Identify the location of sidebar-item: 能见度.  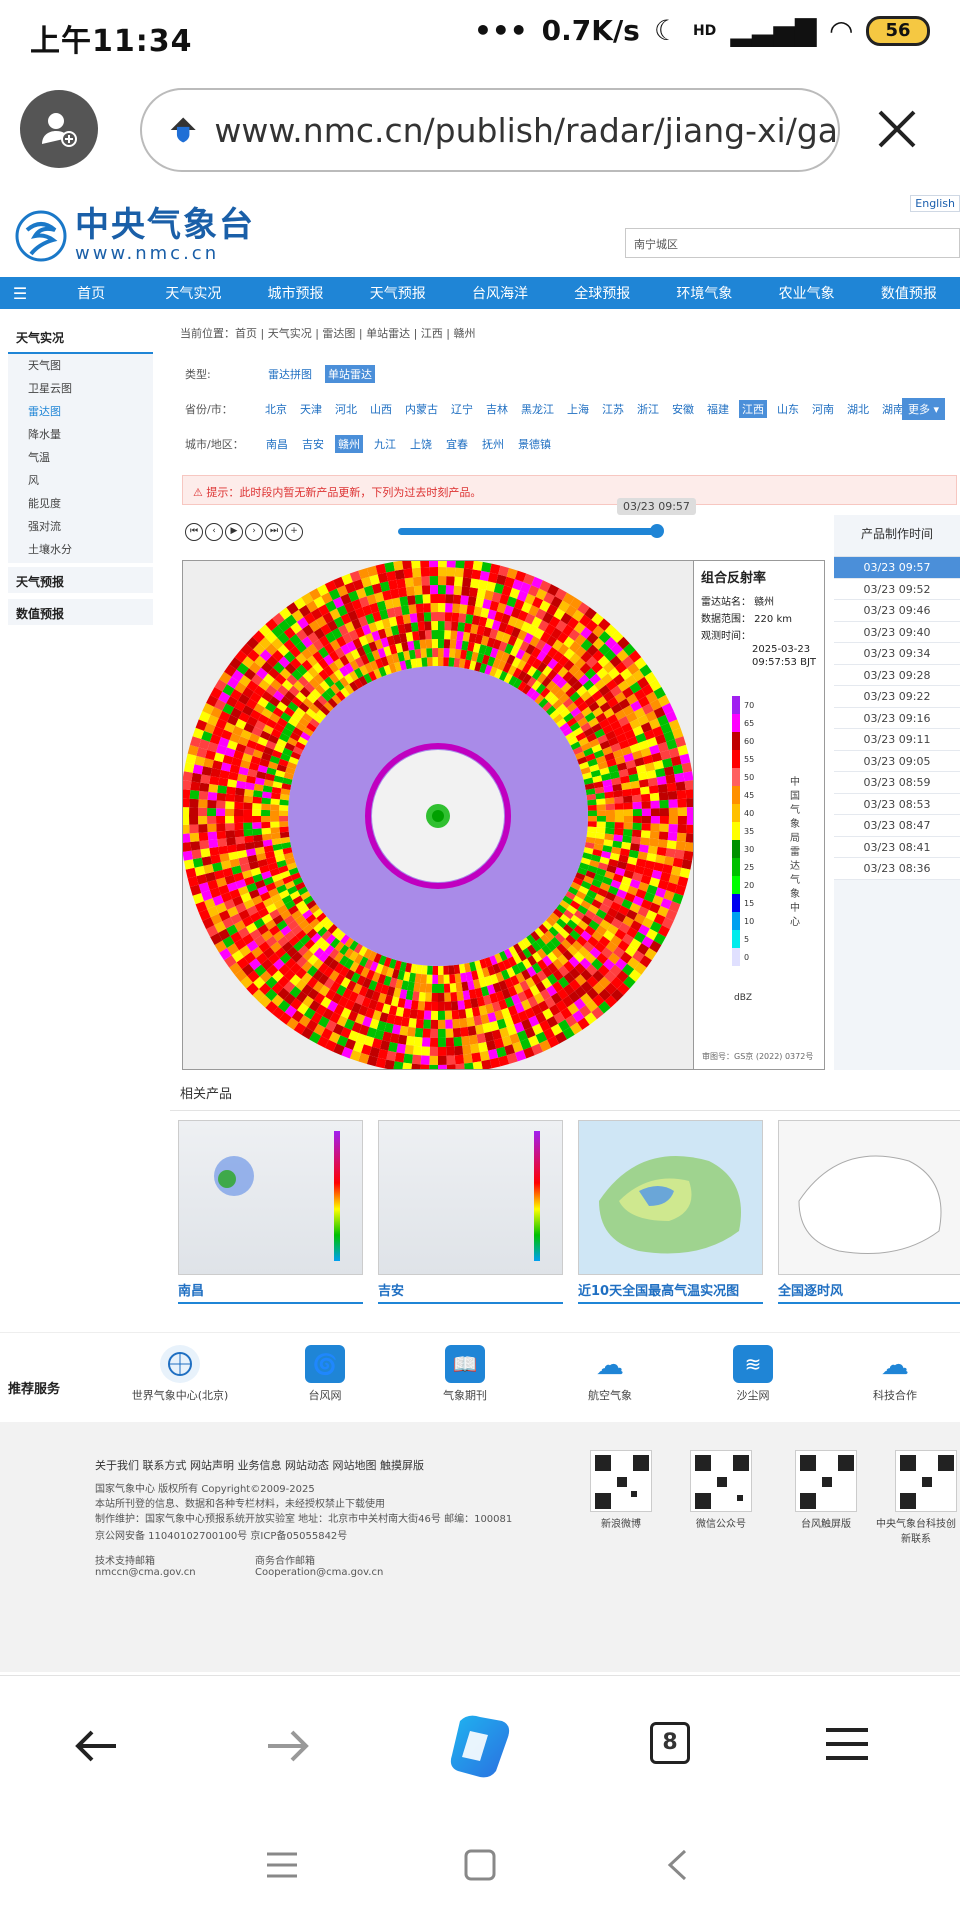
(80, 503).